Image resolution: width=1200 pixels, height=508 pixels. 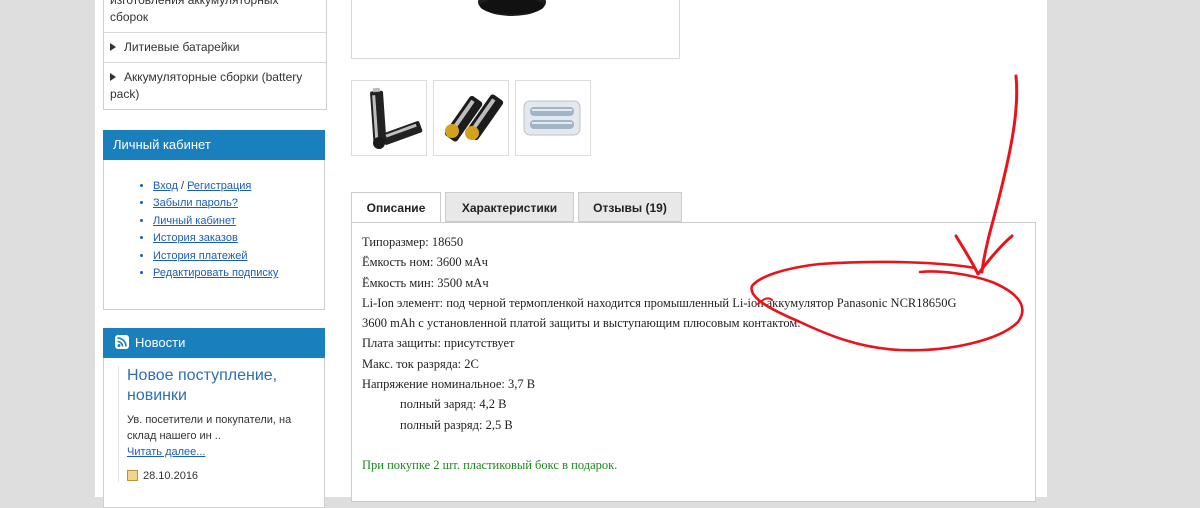 What do you see at coordinates (165, 186) in the screenshot?
I see `login-link: Вход` at bounding box center [165, 186].